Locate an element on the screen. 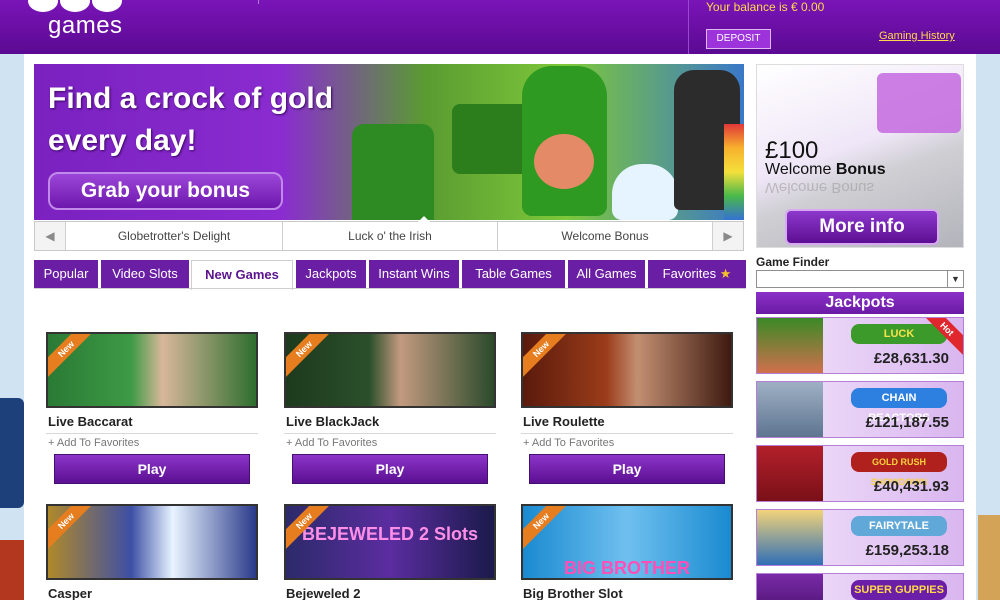 This screenshot has width=1000, height=600. carousel-item-luck-irish: Luck o' the Irish is located at coordinates (390, 236).